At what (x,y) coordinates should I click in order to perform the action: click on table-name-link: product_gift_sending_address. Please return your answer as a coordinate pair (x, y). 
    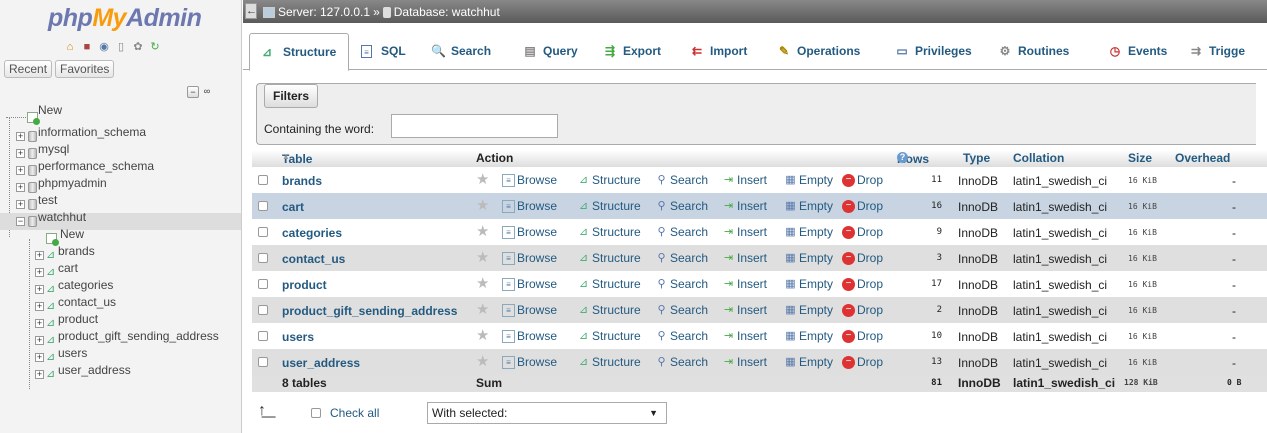
    Looking at the image, I should click on (369, 311).